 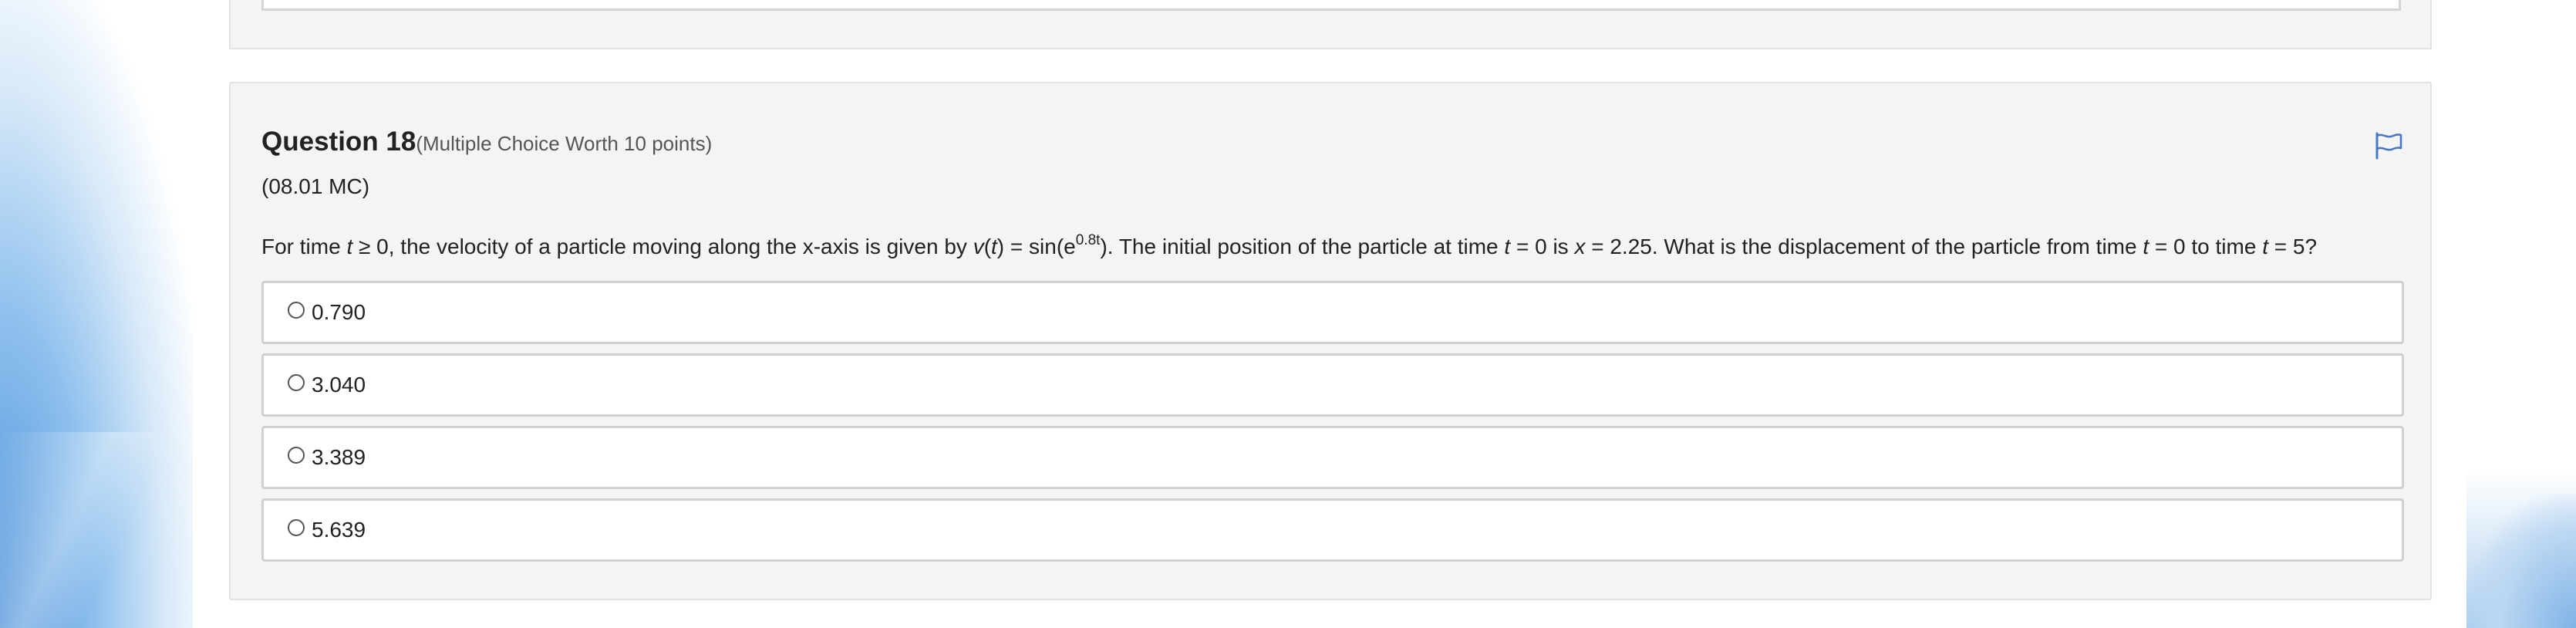 I want to click on answer-choice-label: 3.040, so click(x=339, y=385).